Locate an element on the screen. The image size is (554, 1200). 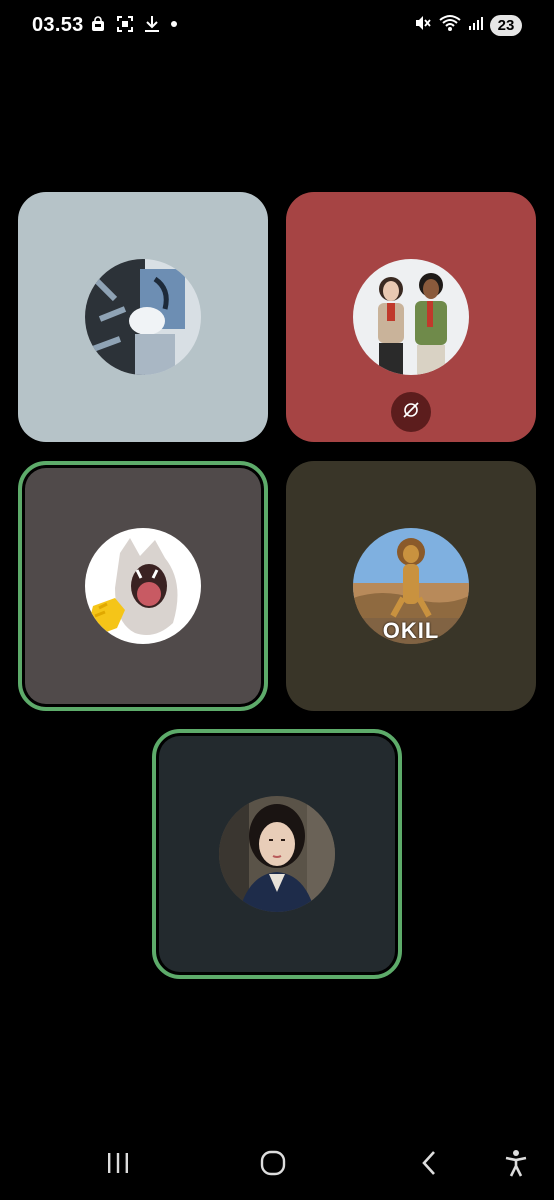
screenshot-icon is located at coordinates (125, 24).